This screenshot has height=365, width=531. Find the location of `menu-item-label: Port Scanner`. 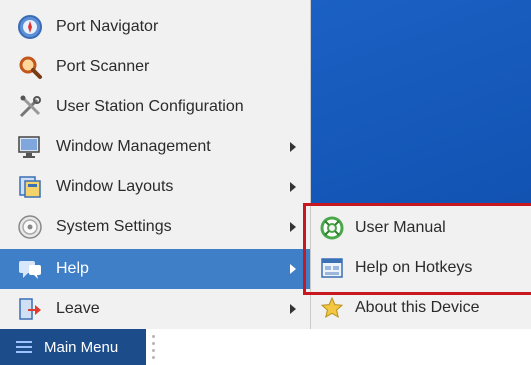

menu-item-label: Port Scanner is located at coordinates (103, 66).